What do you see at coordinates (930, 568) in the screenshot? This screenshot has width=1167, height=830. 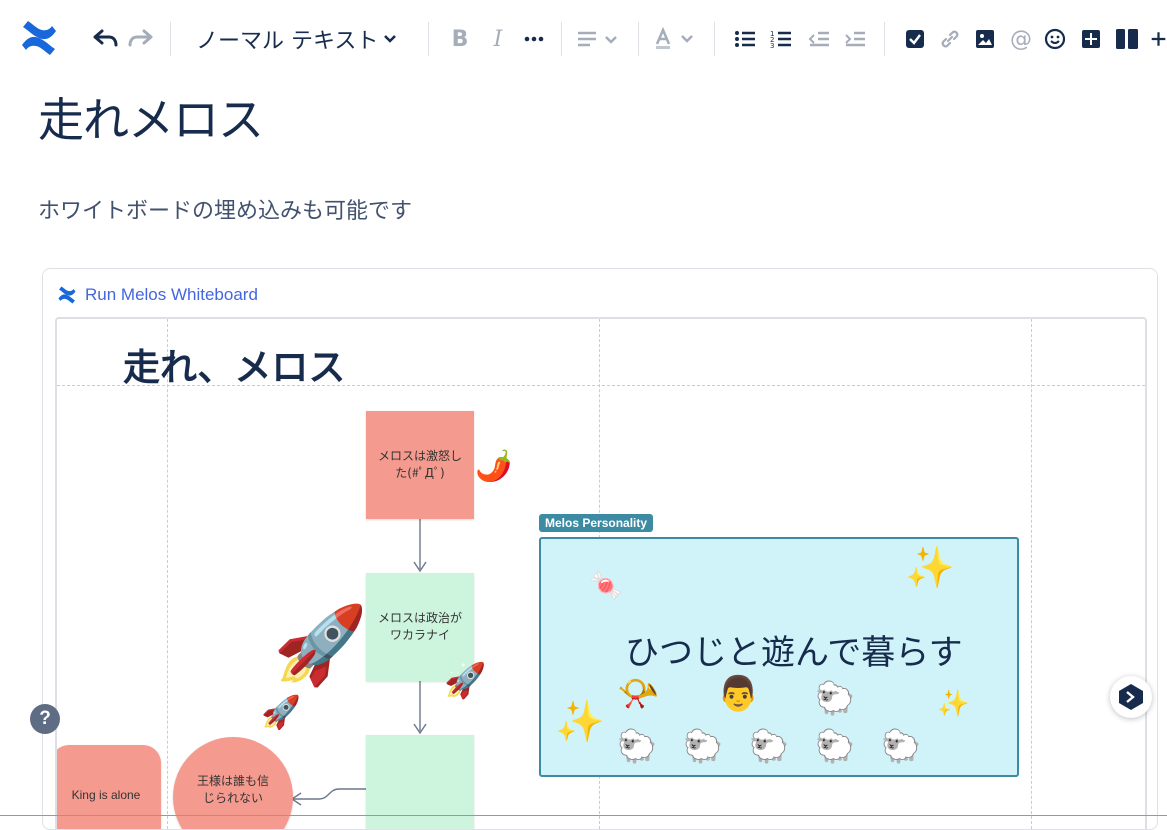 I see `sparkles-icon: ✨` at bounding box center [930, 568].